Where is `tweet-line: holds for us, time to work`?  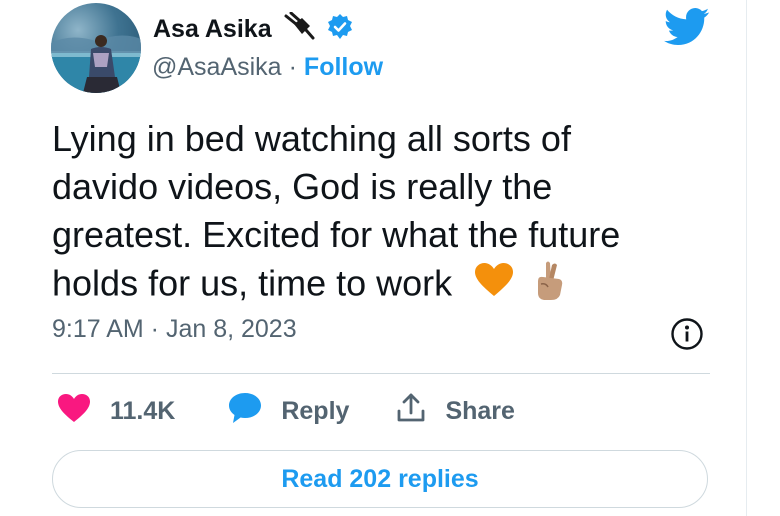
tweet-line: holds for us, time to work is located at coordinates (252, 283).